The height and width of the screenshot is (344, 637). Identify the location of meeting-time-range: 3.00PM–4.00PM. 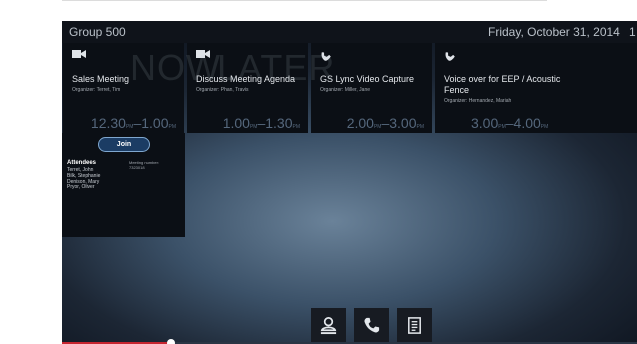
(510, 123).